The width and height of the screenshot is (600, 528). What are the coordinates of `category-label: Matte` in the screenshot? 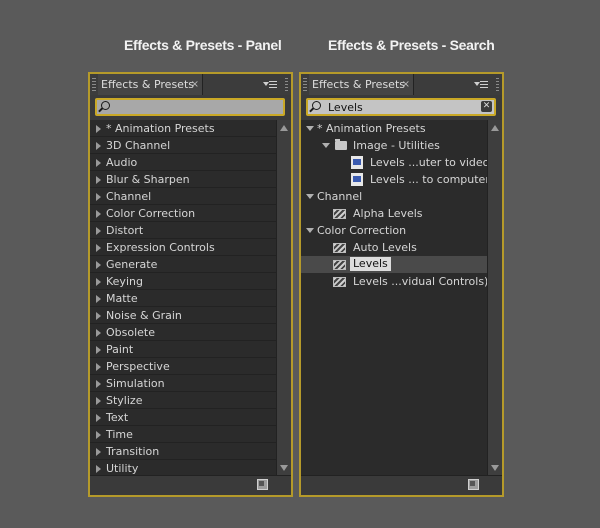 It's located at (122, 298).